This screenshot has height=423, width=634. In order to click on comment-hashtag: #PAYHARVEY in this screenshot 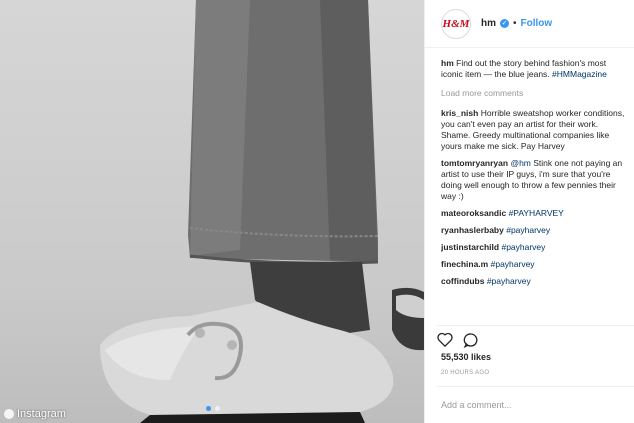, I will do `click(536, 213)`.